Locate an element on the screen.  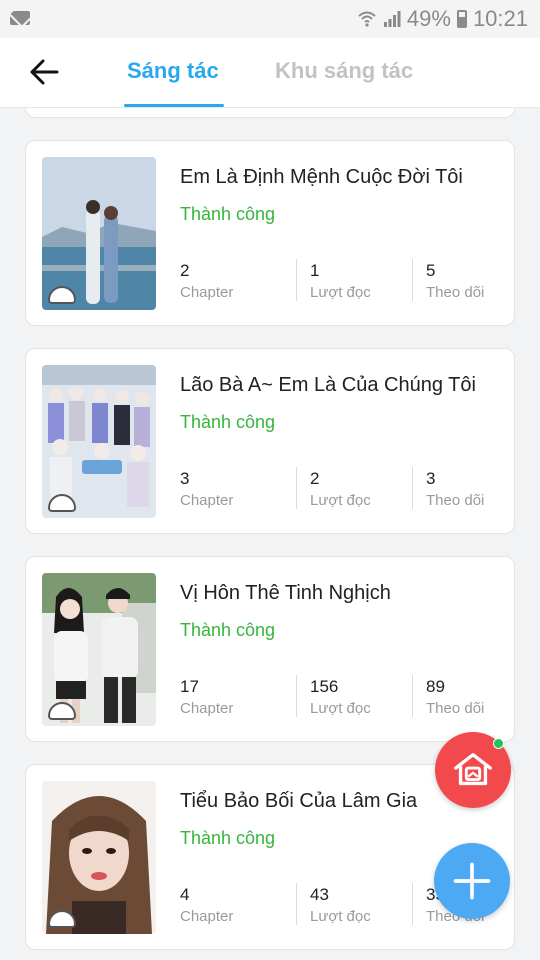
active-tab-indicator is located at coordinates (174, 105).